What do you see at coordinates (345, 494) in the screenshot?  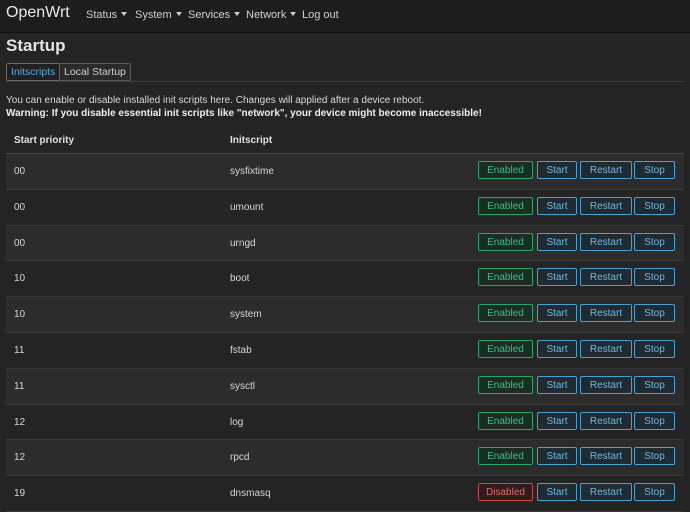 I see `table-row: 19 dnsmasq Disabled Start Restart Stop` at bounding box center [345, 494].